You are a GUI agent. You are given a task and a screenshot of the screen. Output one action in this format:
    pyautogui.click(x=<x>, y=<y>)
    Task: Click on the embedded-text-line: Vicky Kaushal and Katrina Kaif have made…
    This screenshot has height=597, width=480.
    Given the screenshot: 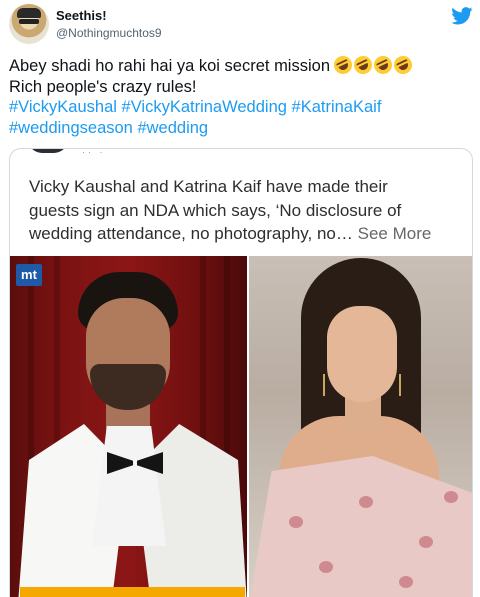 What is the action you would take?
    pyautogui.click(x=208, y=186)
    